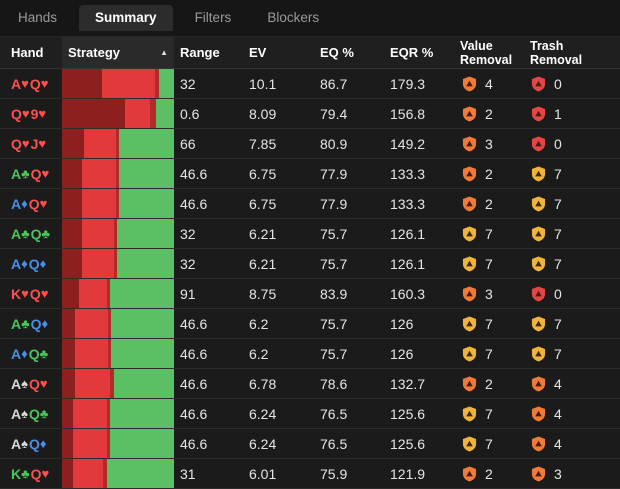  What do you see at coordinates (558, 413) in the screenshot?
I see `trash-removal-cell-value: 4` at bounding box center [558, 413].